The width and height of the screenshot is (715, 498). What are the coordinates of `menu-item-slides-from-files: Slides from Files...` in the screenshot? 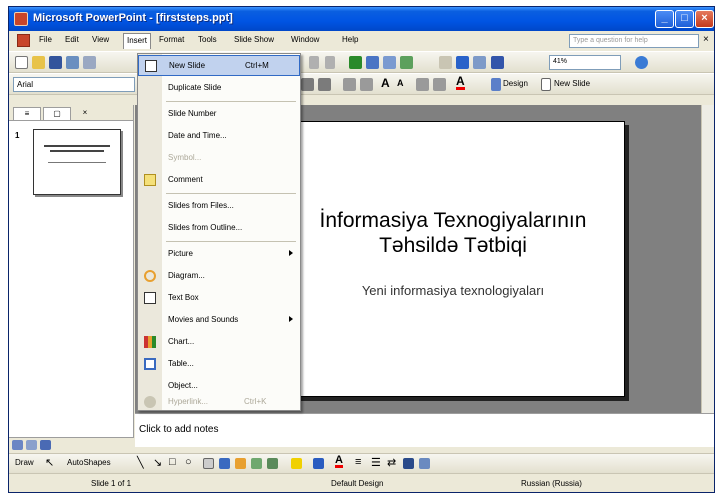 It's located at (219, 206).